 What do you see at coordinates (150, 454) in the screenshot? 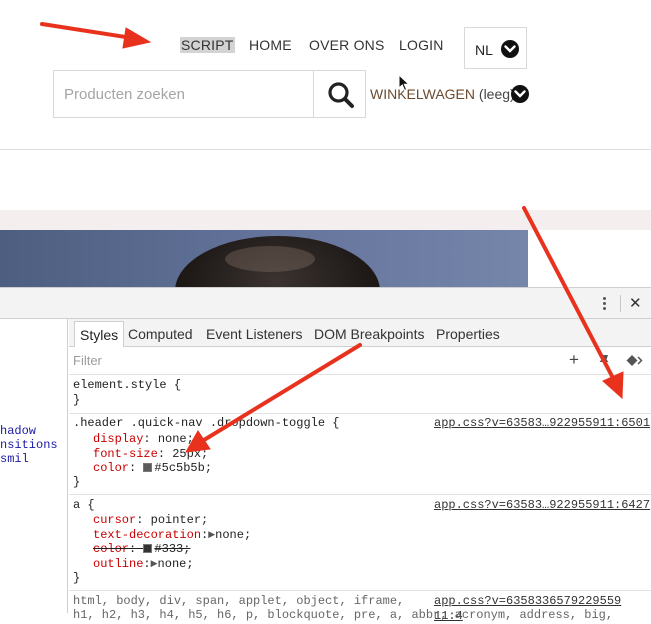
I see `css-declaration: font-size: 25px;` at bounding box center [150, 454].